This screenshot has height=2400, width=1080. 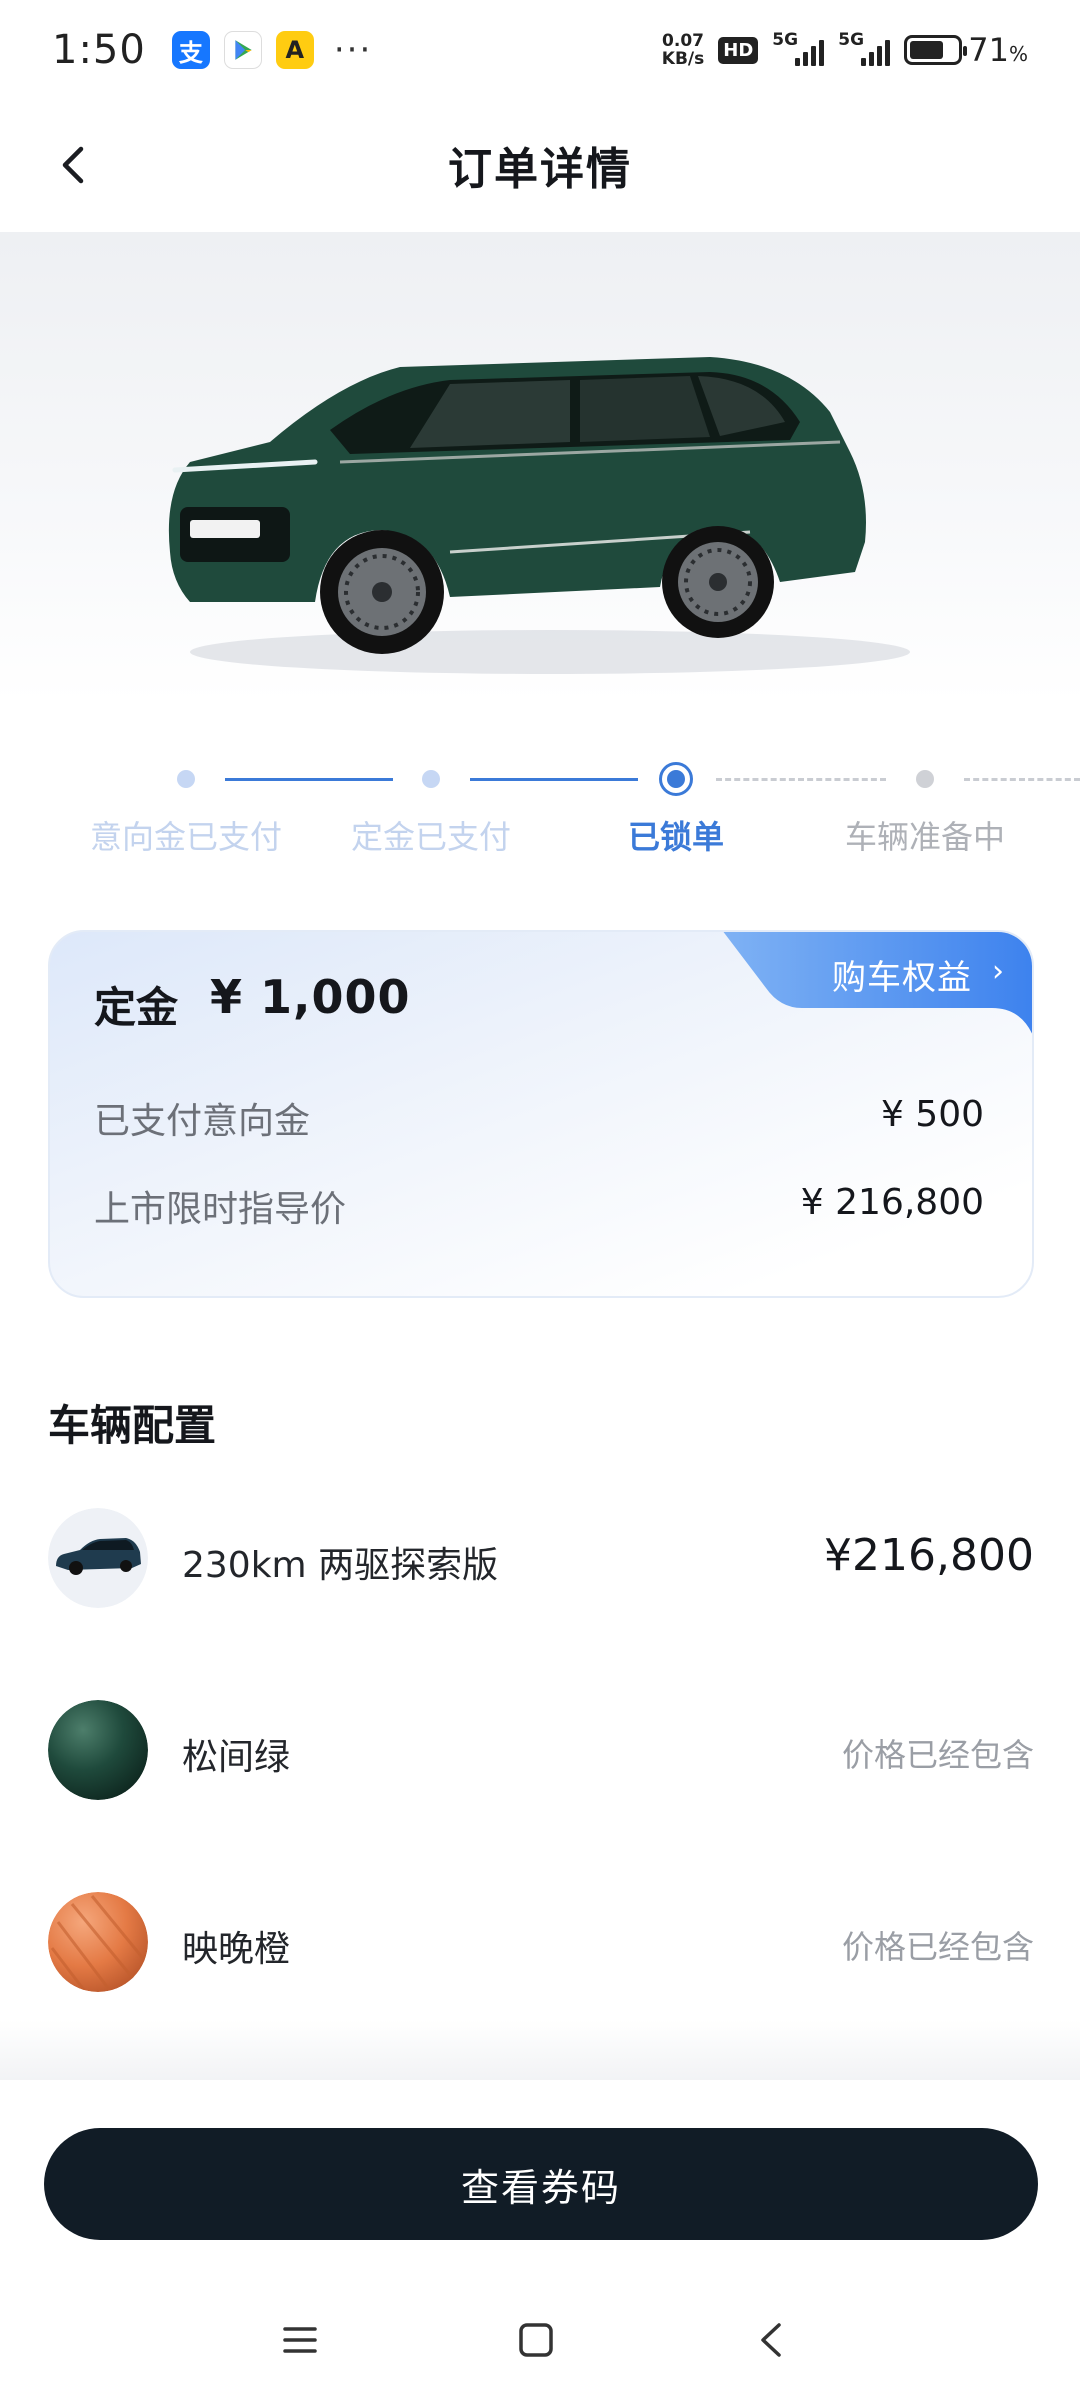 I want to click on config-item-exterior-color: 松间绿 价格已经包含, so click(x=541, y=1750).